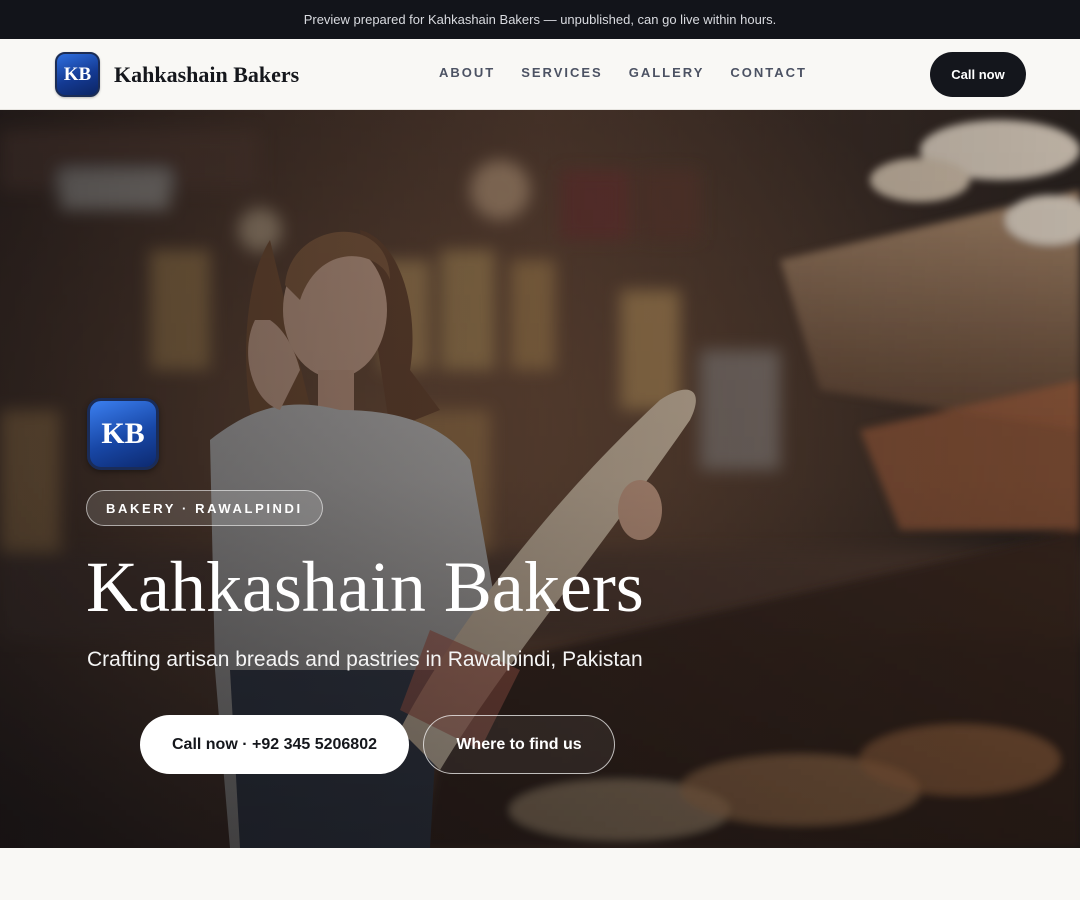  Describe the element at coordinates (365, 587) in the screenshot. I see `hero-title: Kahkashain Bakers` at that location.